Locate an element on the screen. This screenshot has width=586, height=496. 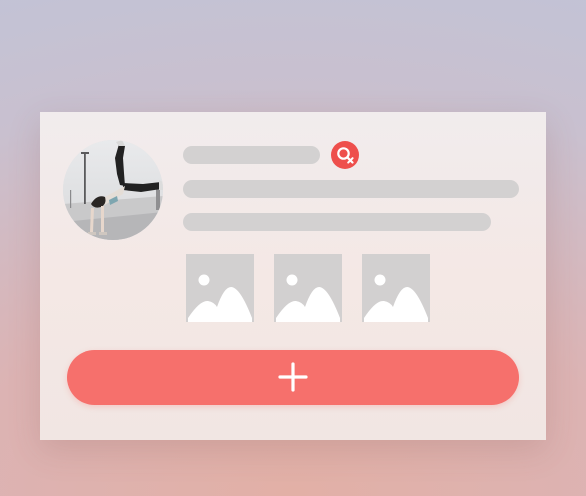
avatar is located at coordinates (113, 190).